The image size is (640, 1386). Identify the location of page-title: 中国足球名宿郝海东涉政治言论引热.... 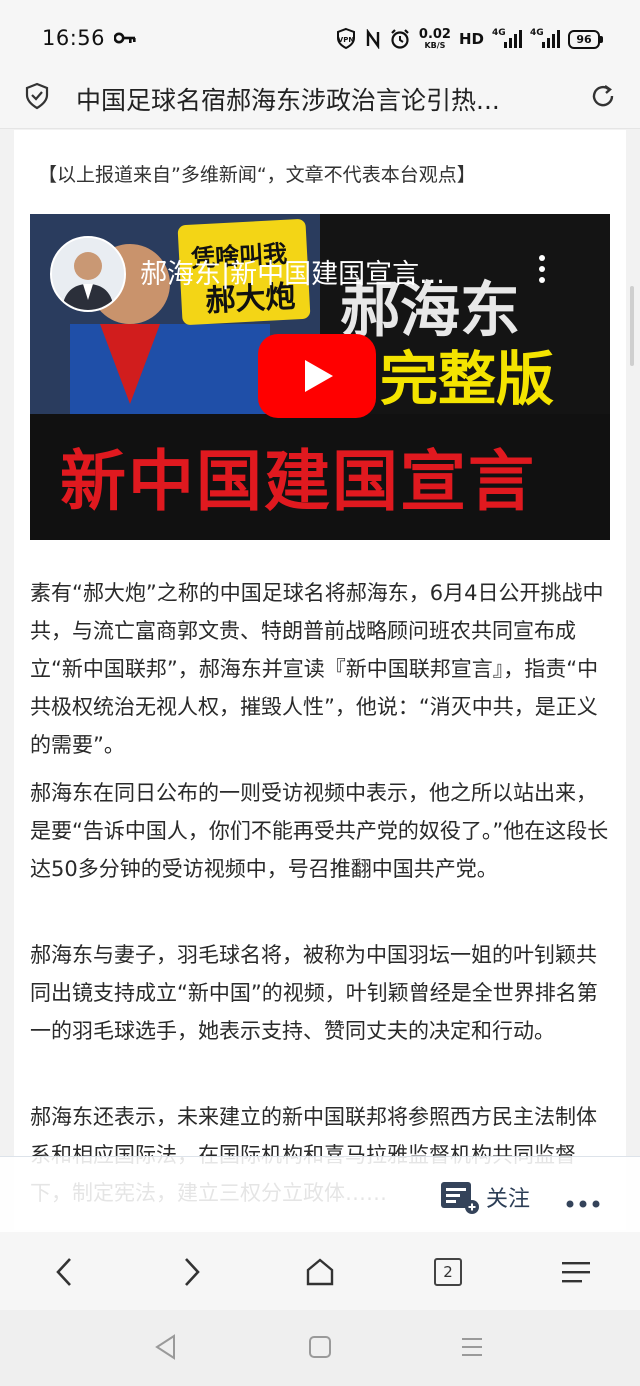
(316, 99).